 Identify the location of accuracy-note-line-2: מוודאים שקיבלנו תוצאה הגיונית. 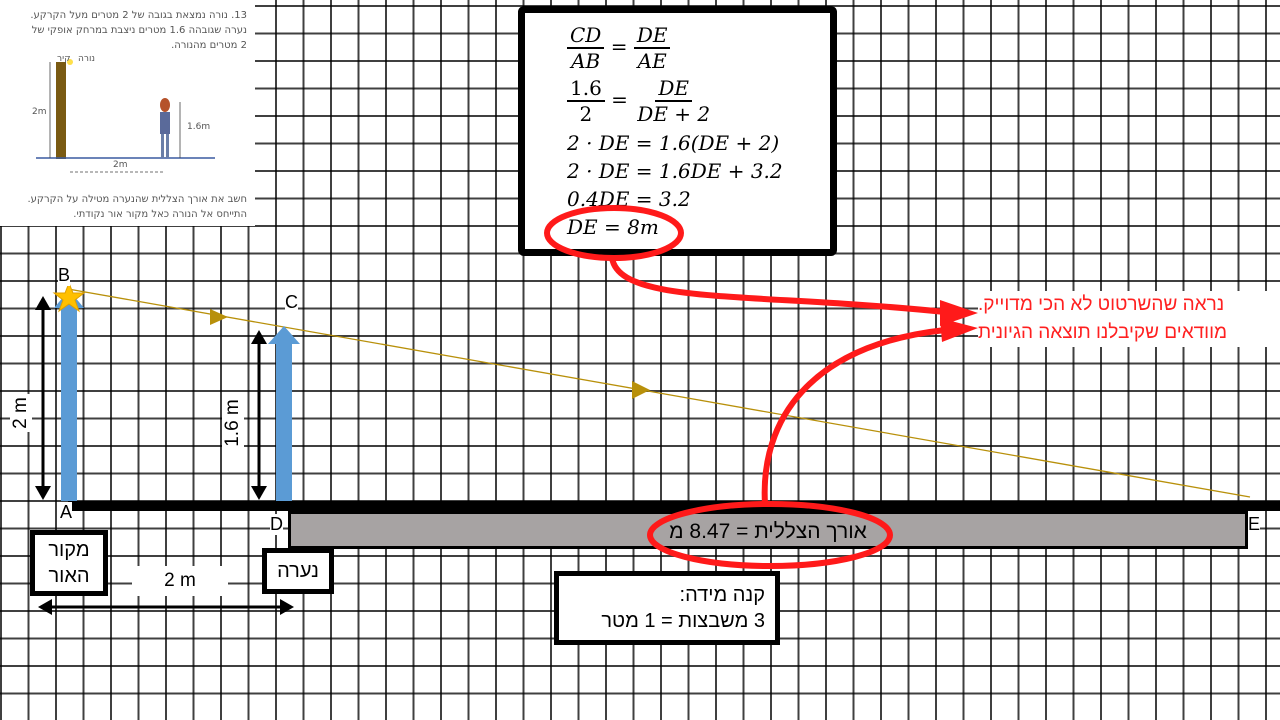
(1103, 332).